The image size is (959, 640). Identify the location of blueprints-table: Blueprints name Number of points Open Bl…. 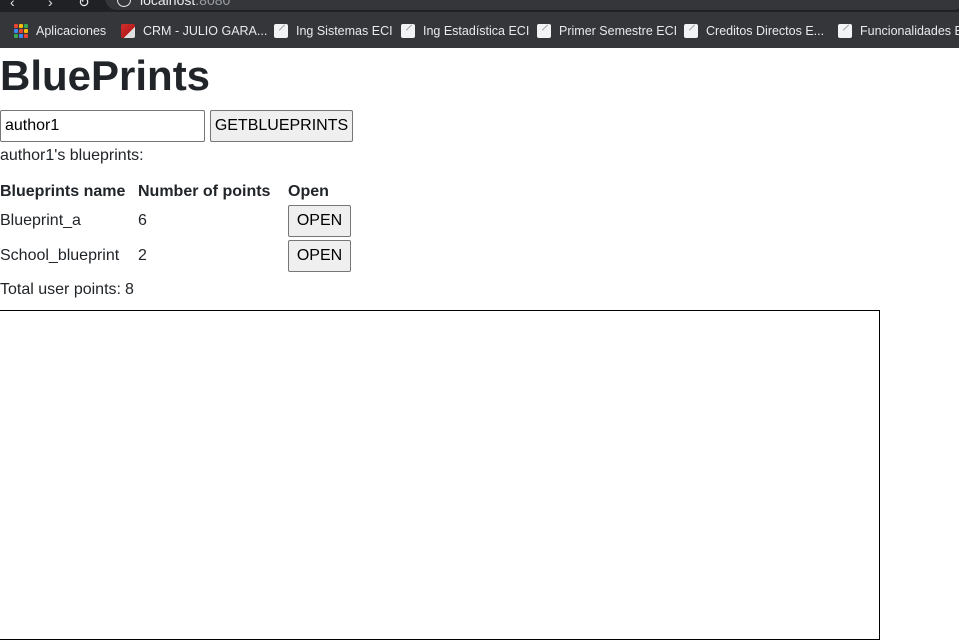
(177, 226).